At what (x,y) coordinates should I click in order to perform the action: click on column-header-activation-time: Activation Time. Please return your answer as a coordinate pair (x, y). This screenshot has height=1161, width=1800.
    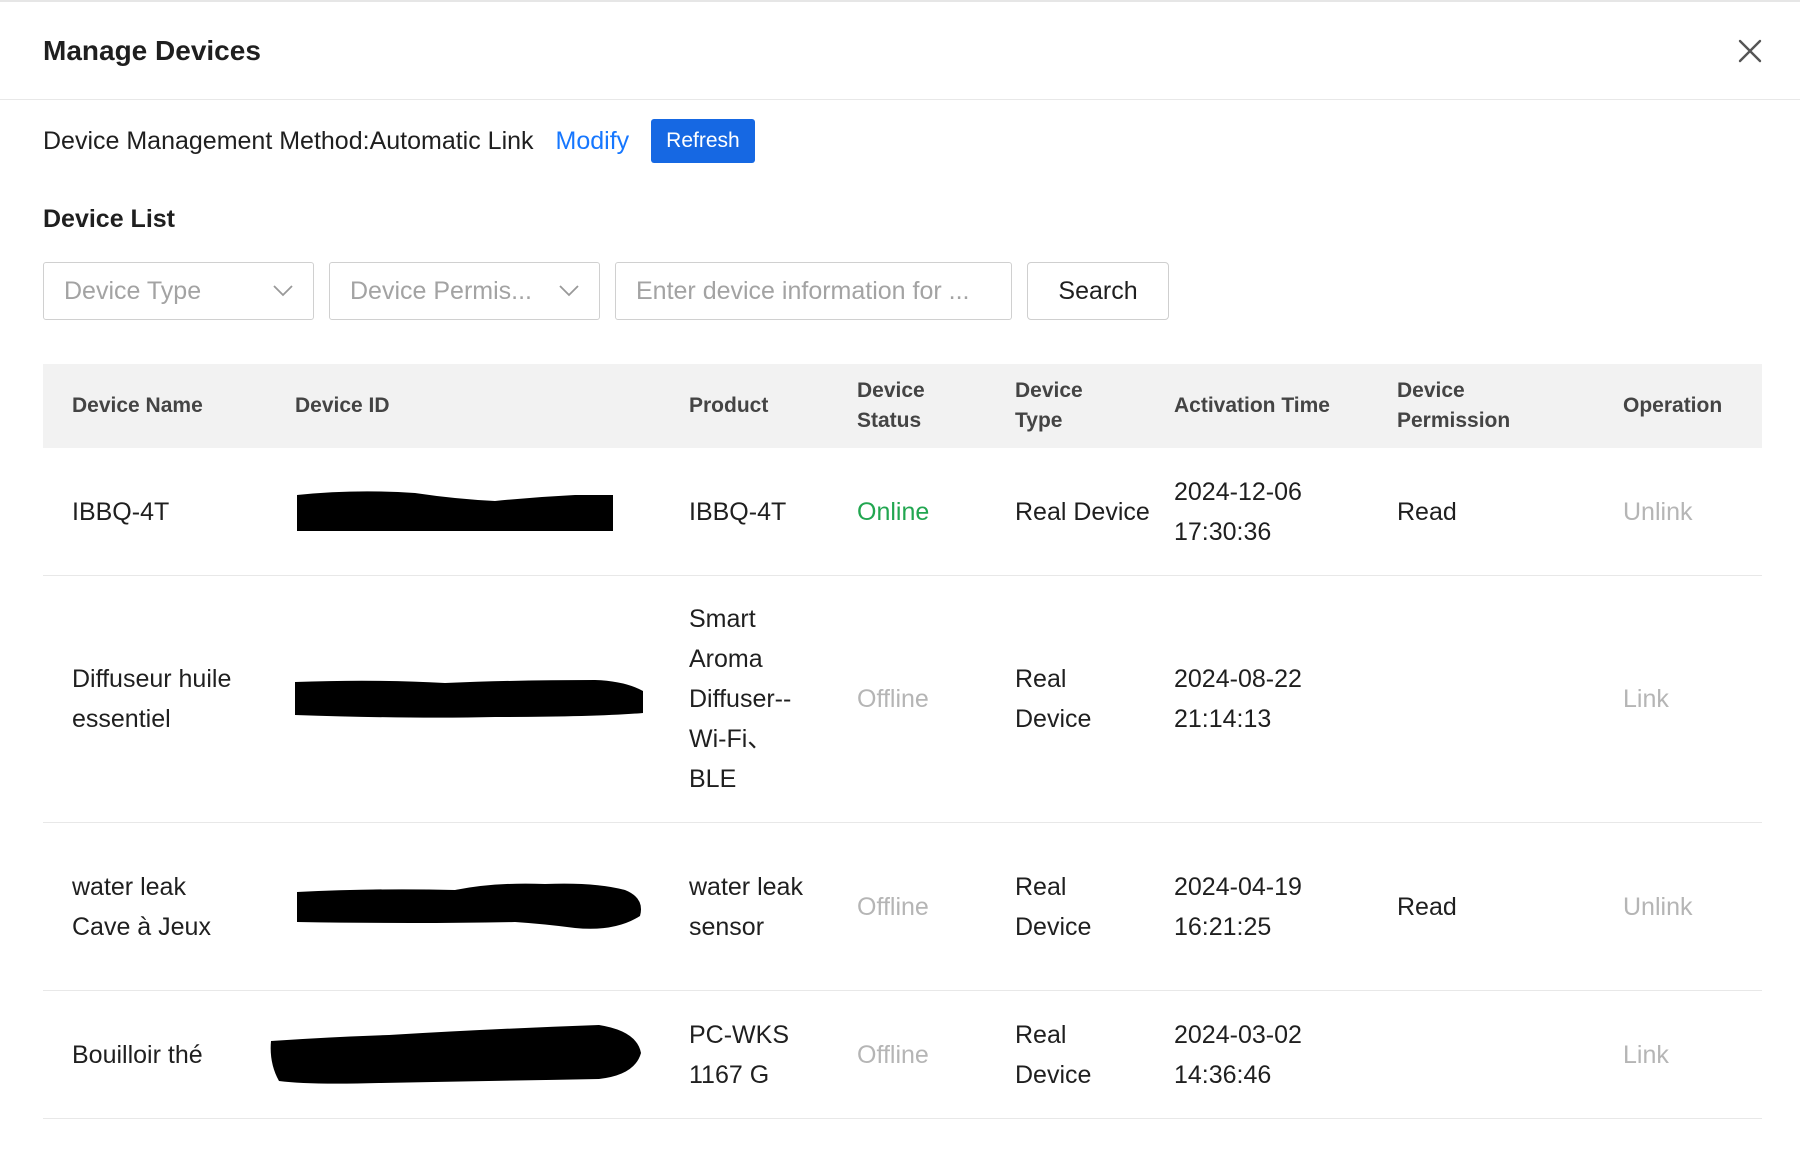
    Looking at the image, I should click on (1252, 405).